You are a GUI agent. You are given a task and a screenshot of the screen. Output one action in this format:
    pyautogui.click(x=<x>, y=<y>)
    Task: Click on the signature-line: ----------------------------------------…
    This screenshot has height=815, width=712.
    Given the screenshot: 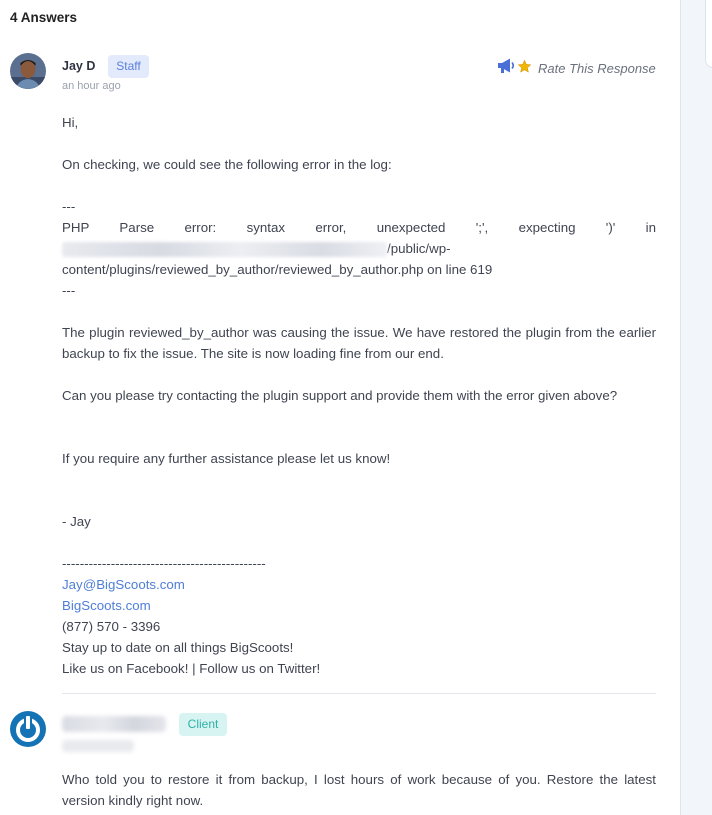 What is the action you would take?
    pyautogui.click(x=164, y=563)
    